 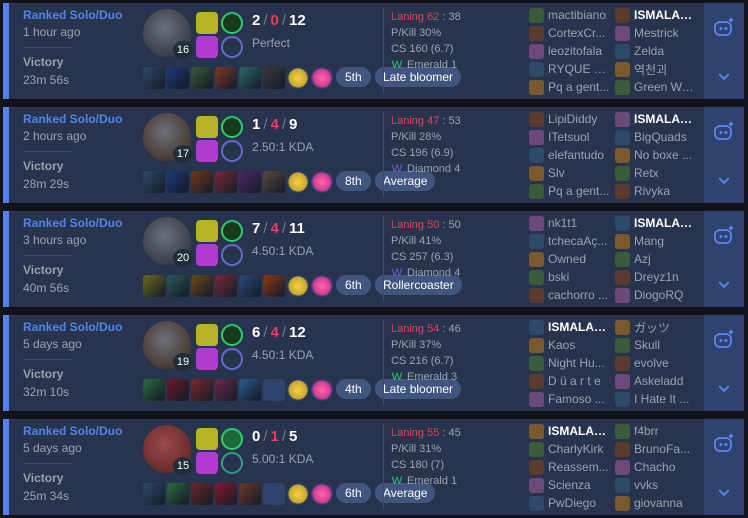 I want to click on participant: Mang, so click(x=657, y=241).